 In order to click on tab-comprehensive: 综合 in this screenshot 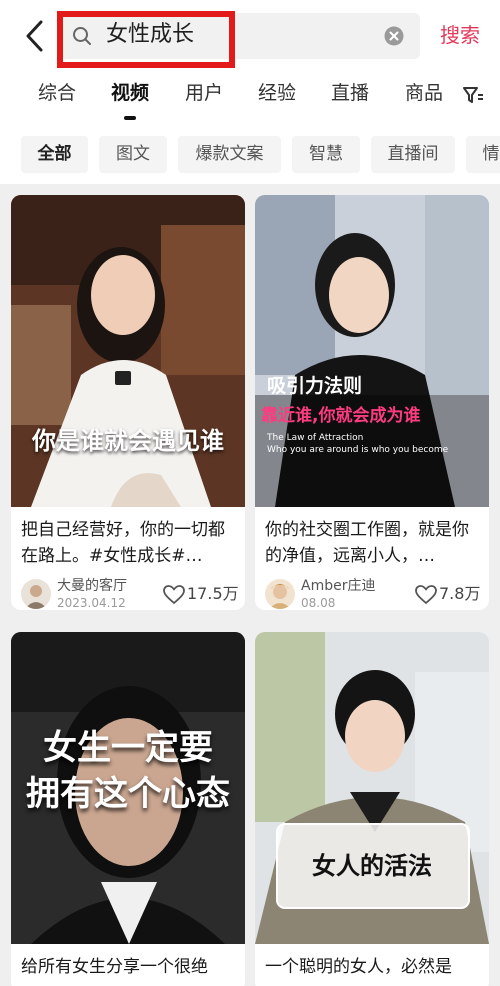, I will do `click(57, 93)`.